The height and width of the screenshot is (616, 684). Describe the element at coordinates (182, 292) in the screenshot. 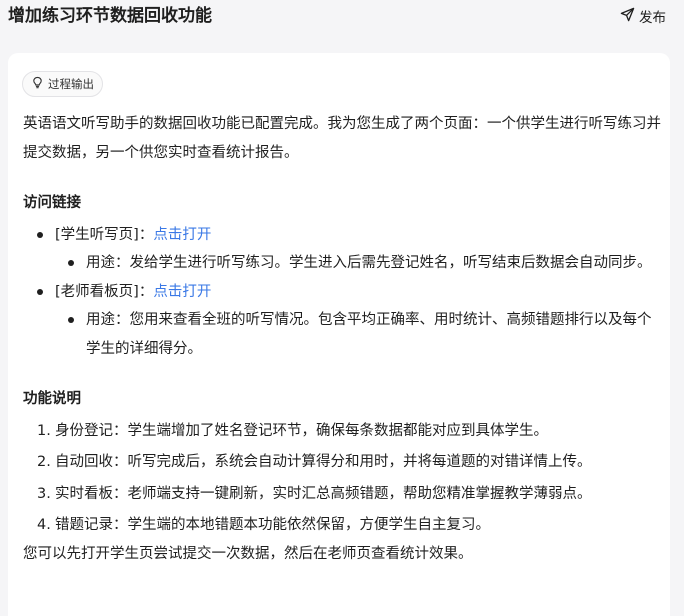

I see `teacher-page-link: 点击打开` at that location.